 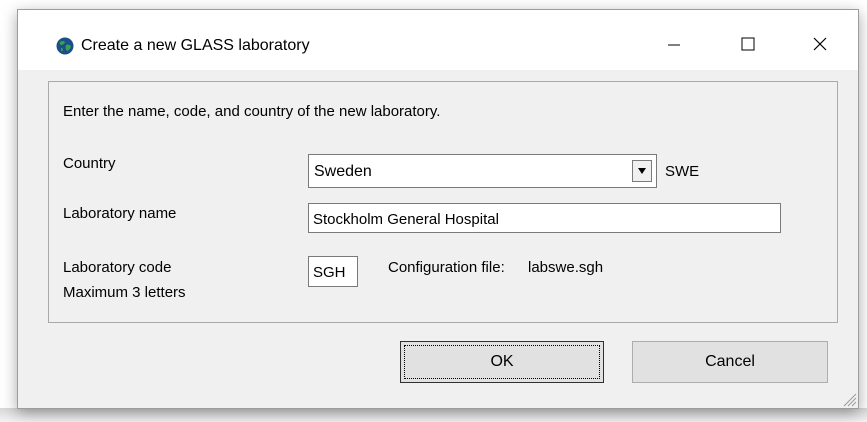 I want to click on country-select-value: Sweden, so click(x=343, y=171).